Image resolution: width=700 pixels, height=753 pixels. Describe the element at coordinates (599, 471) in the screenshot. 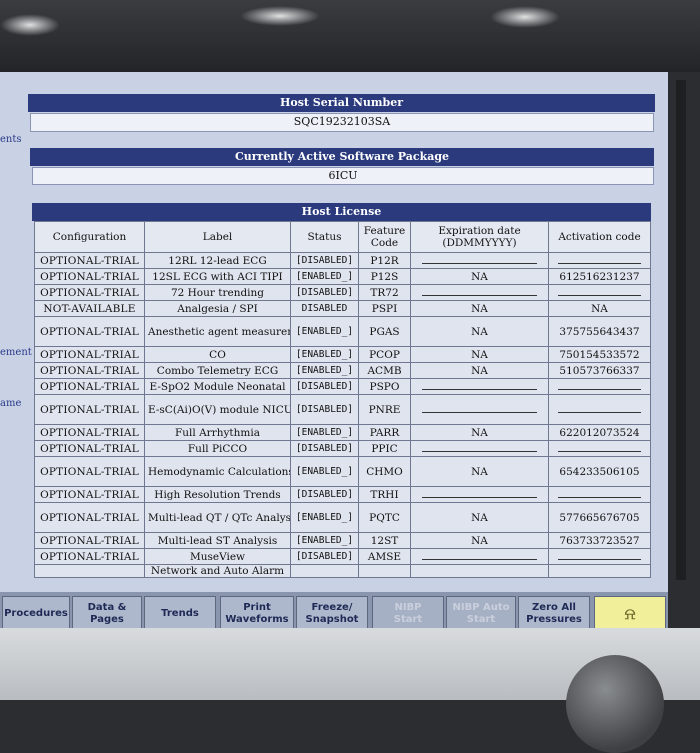

I see `activation-cell: 654233506105` at that location.